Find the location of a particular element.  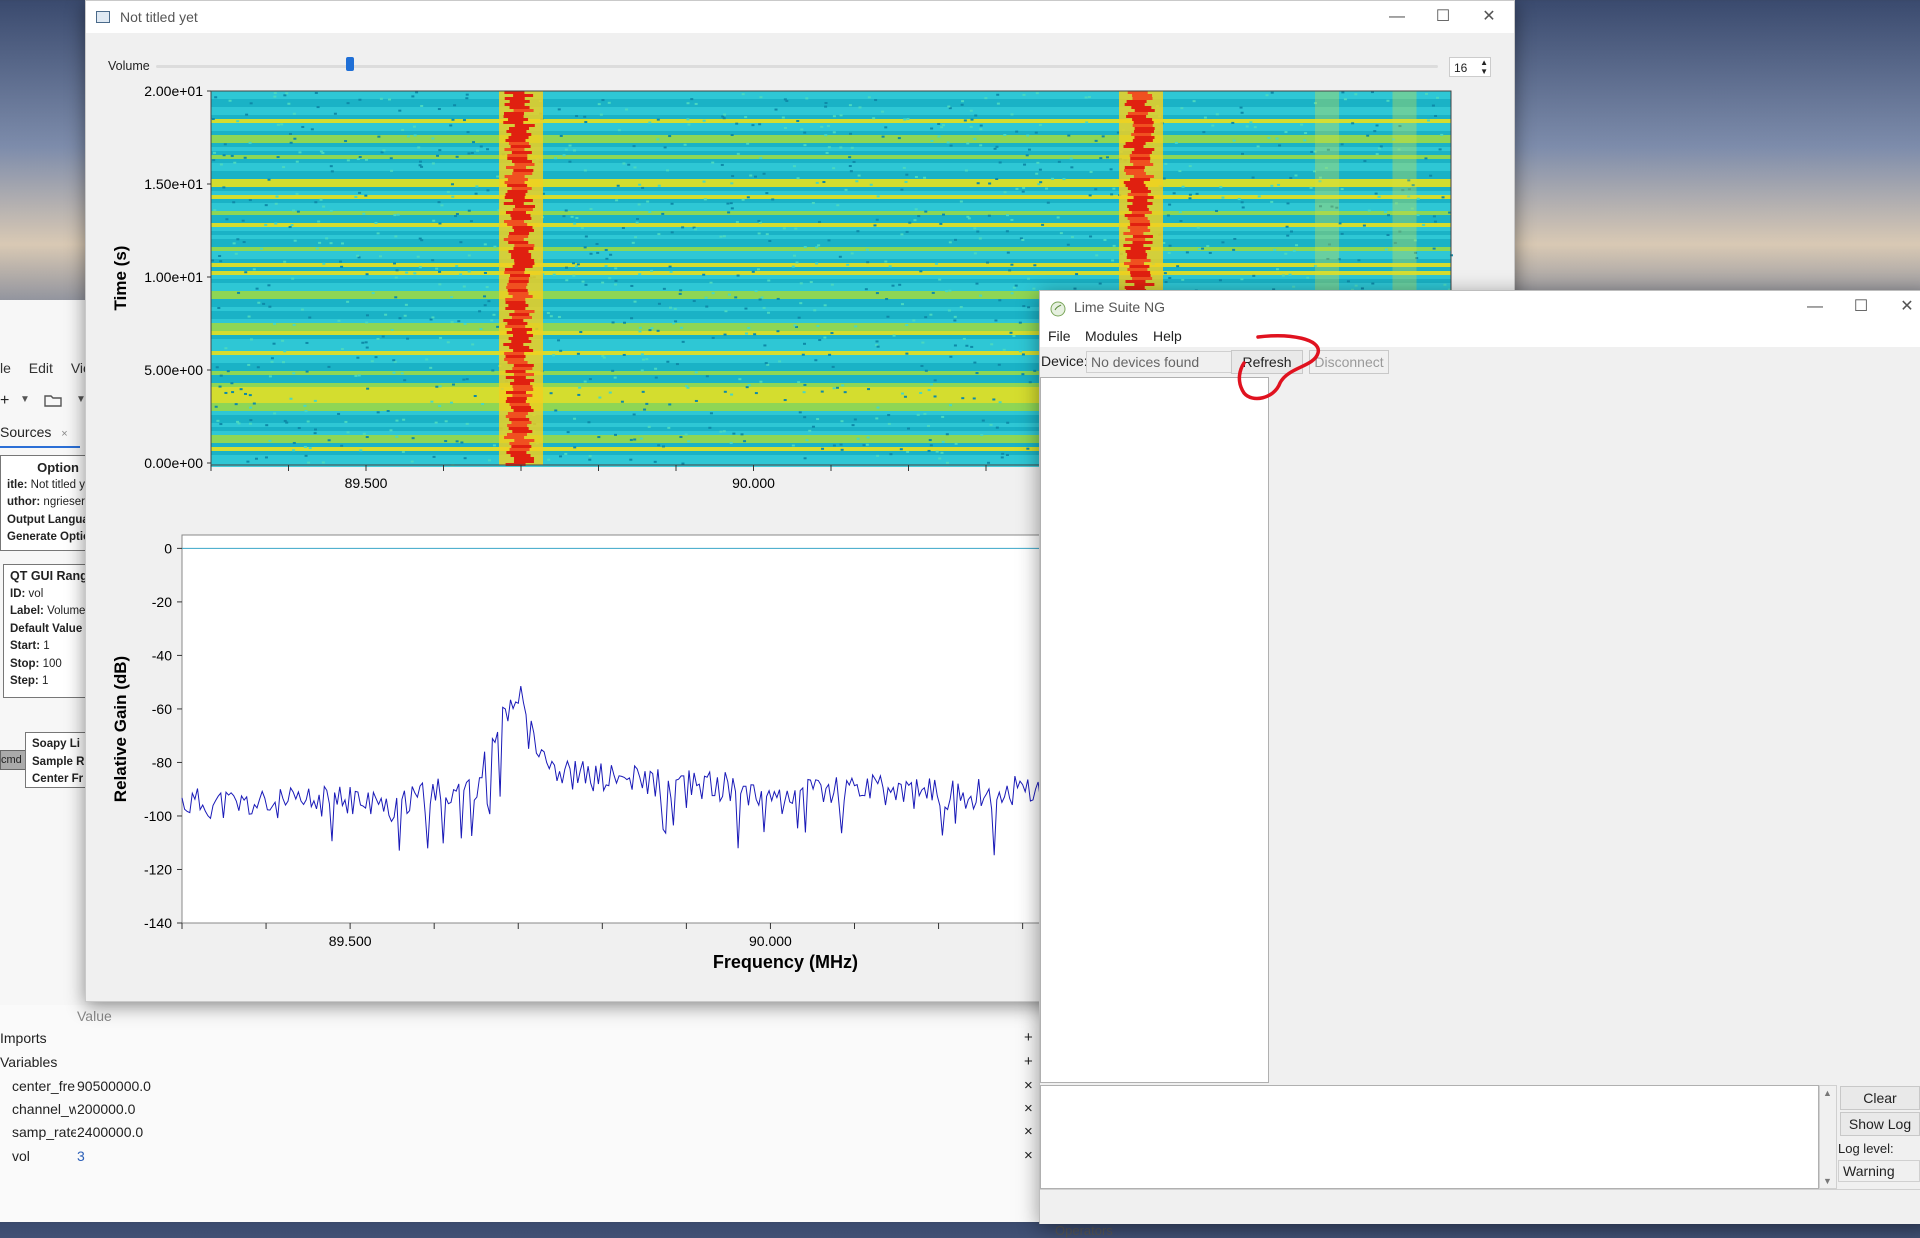

menu-modules: Modules is located at coordinates (1111, 336).